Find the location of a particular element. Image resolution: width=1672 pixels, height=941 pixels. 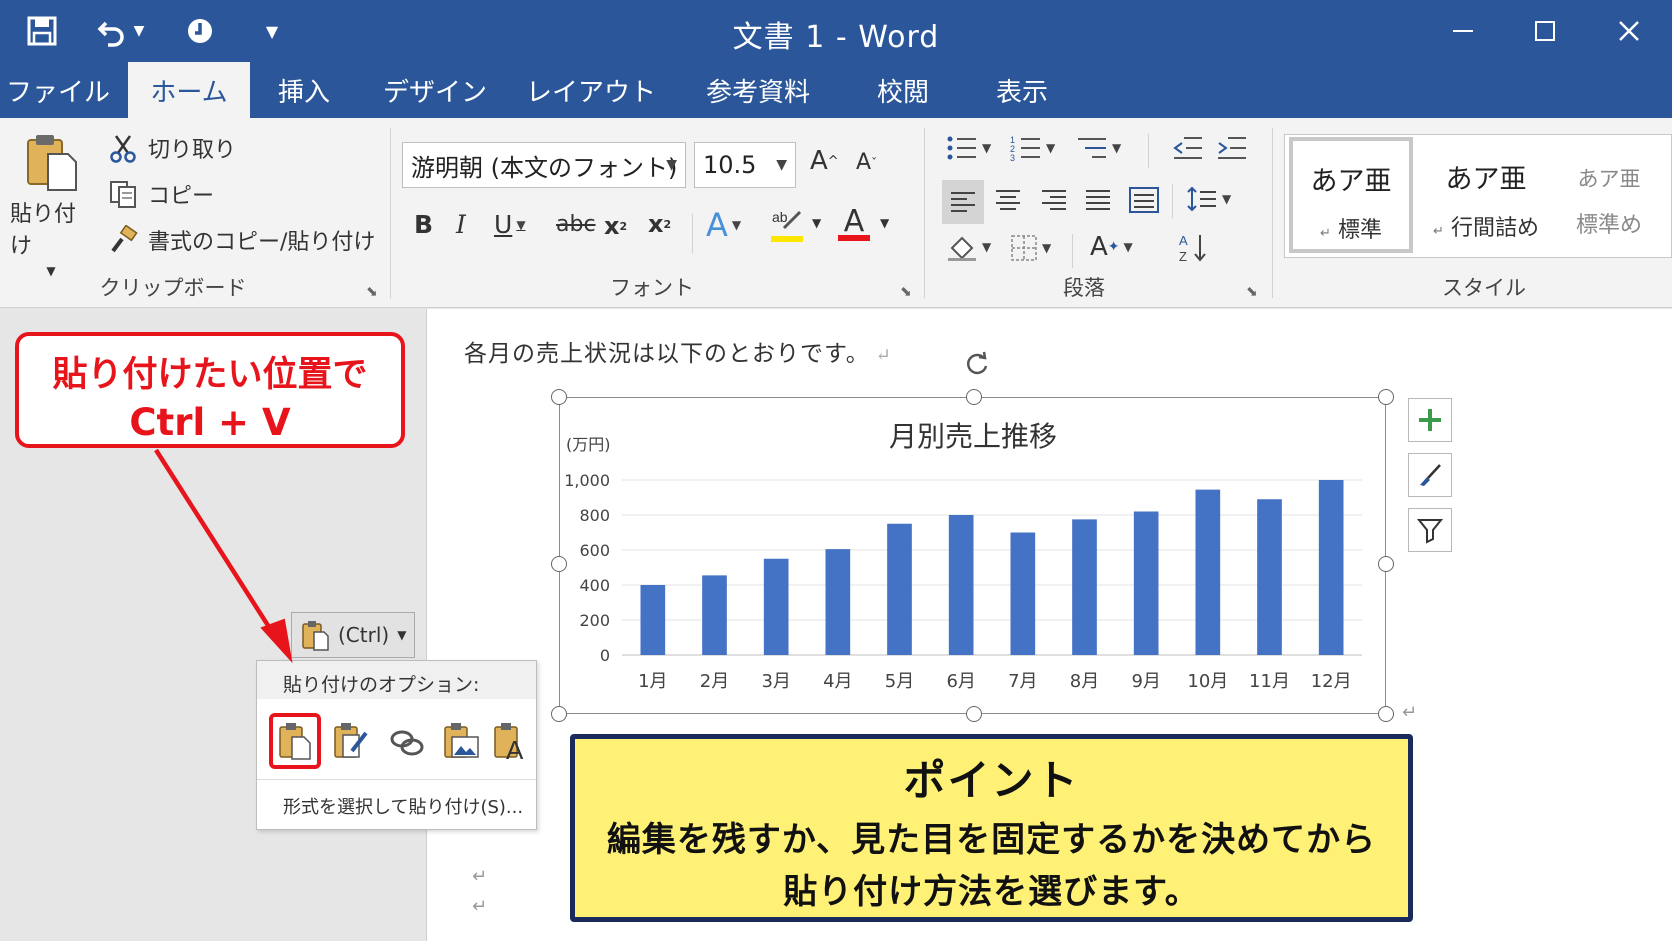

callout-point: ポイント 編集を残すか、見た目を固定するかを決めてから 貼り付け方法を選びます。 is located at coordinates (991, 828).